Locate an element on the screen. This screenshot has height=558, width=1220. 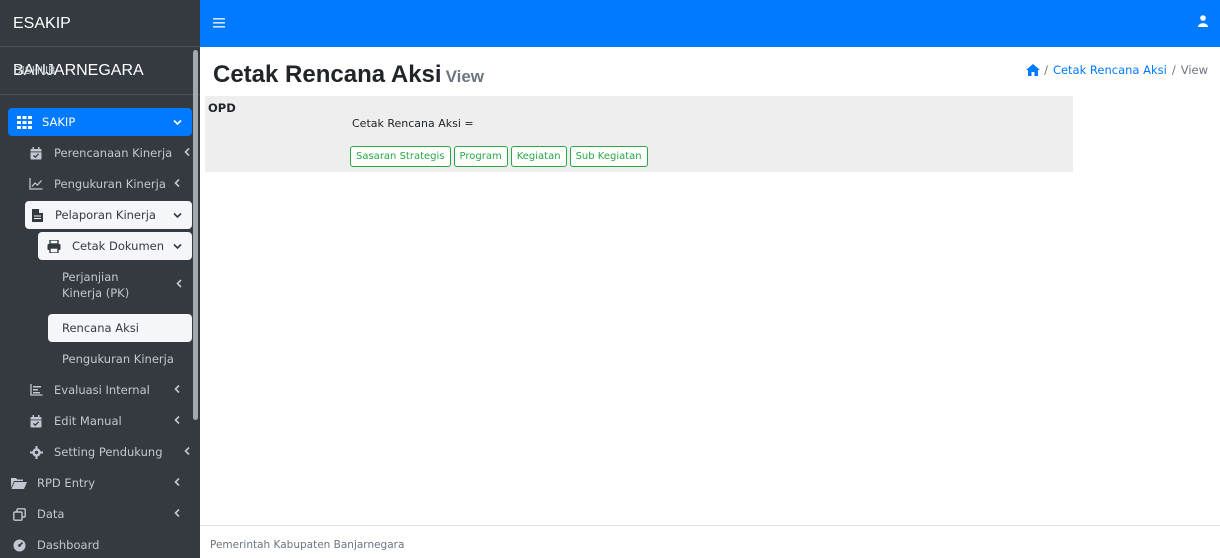
page-title: Cetak Rencana Aksi View is located at coordinates (348, 75).